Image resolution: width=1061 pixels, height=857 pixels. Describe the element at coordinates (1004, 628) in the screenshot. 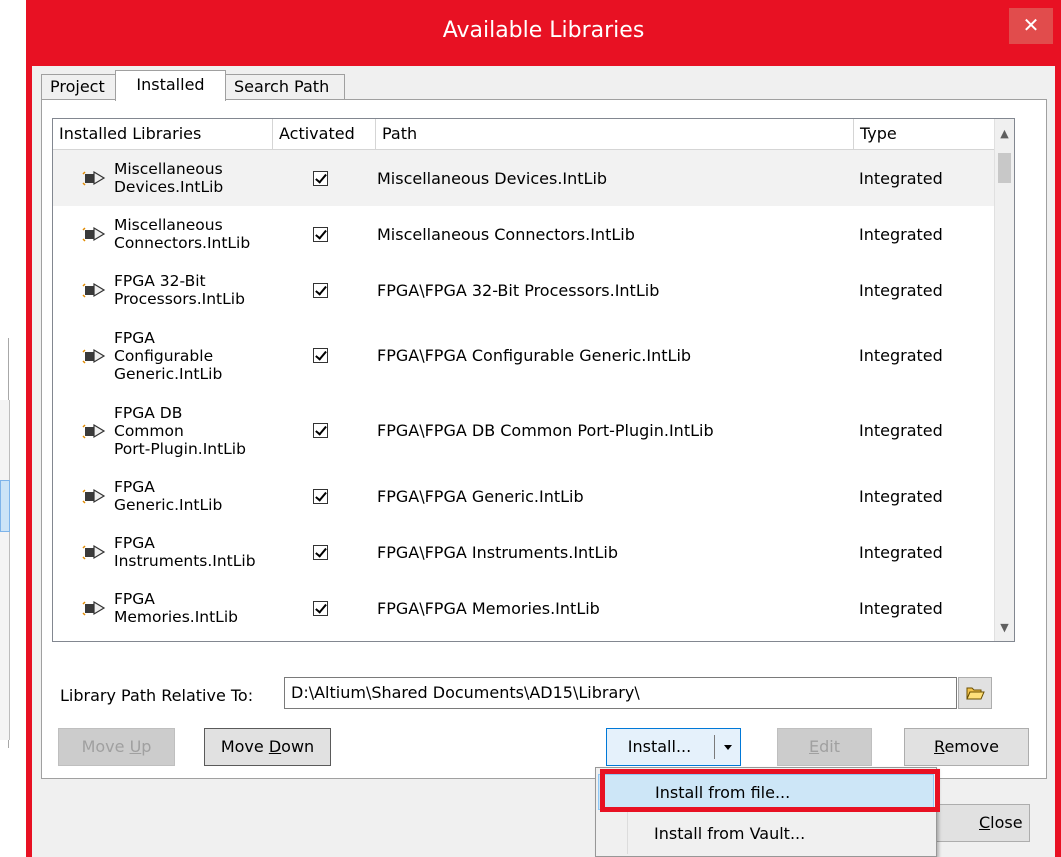

I see `scroll-down-icon: ▼` at that location.